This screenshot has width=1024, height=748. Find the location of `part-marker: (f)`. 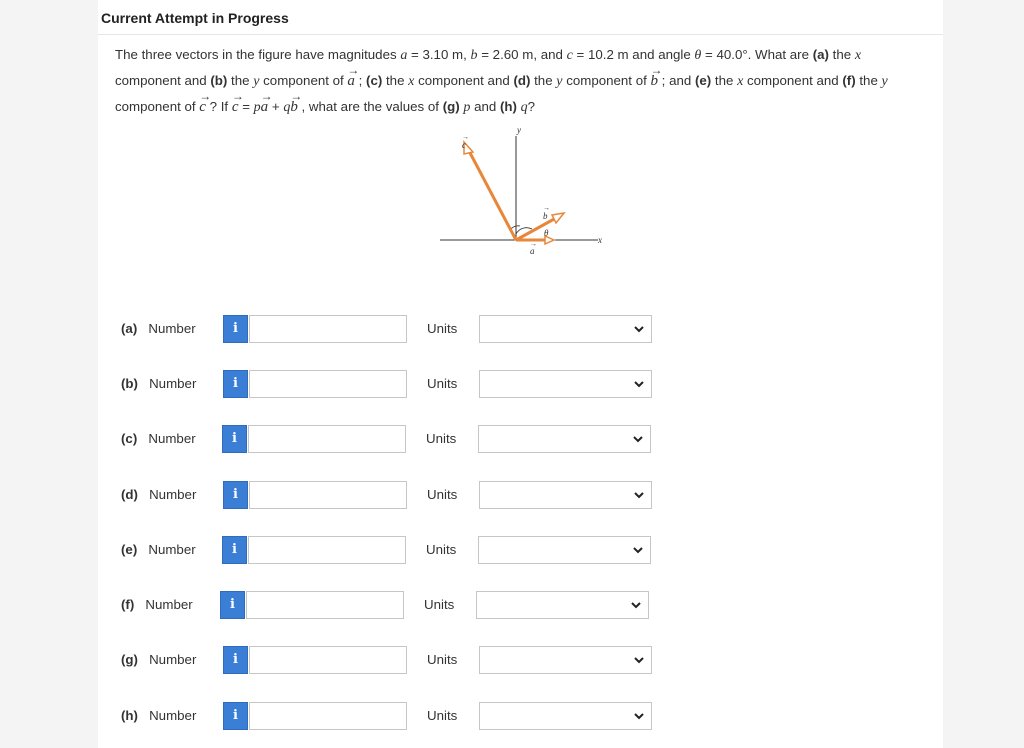

part-marker: (f) is located at coordinates (849, 80).